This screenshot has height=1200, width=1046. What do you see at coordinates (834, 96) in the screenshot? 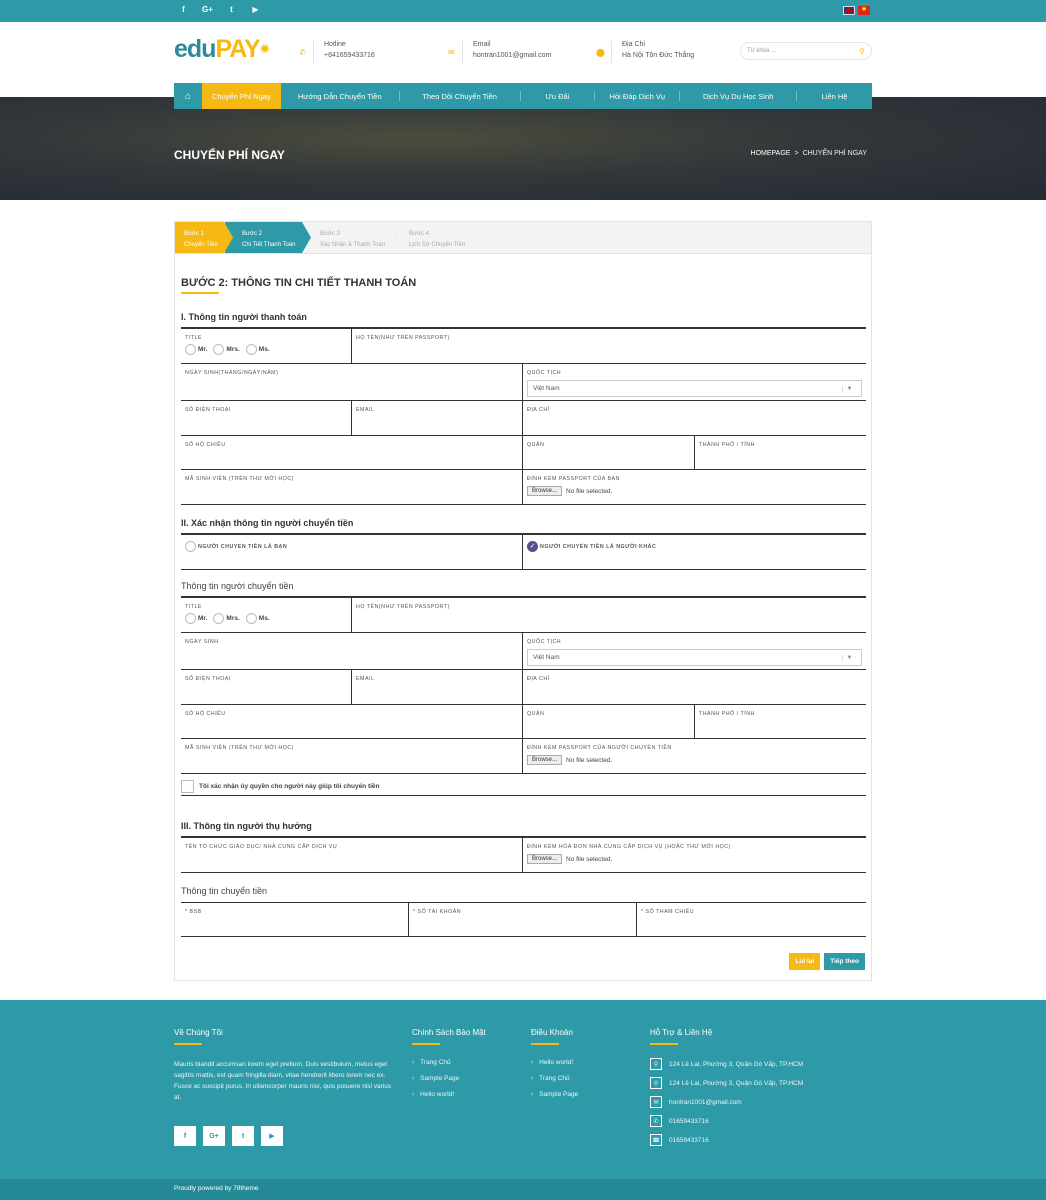
I see `nav-item-lien-he: Liên Hệ` at bounding box center [834, 96].